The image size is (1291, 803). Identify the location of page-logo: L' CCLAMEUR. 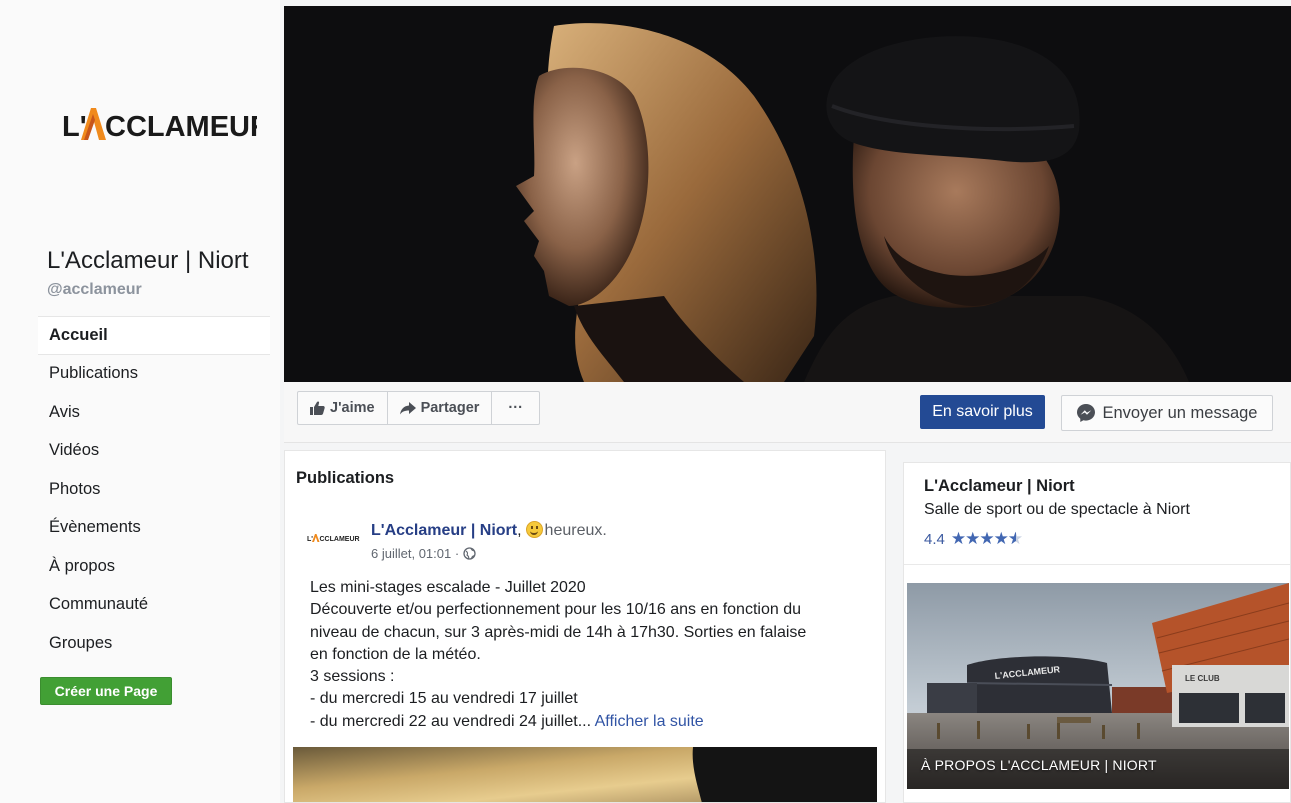
(159, 125).